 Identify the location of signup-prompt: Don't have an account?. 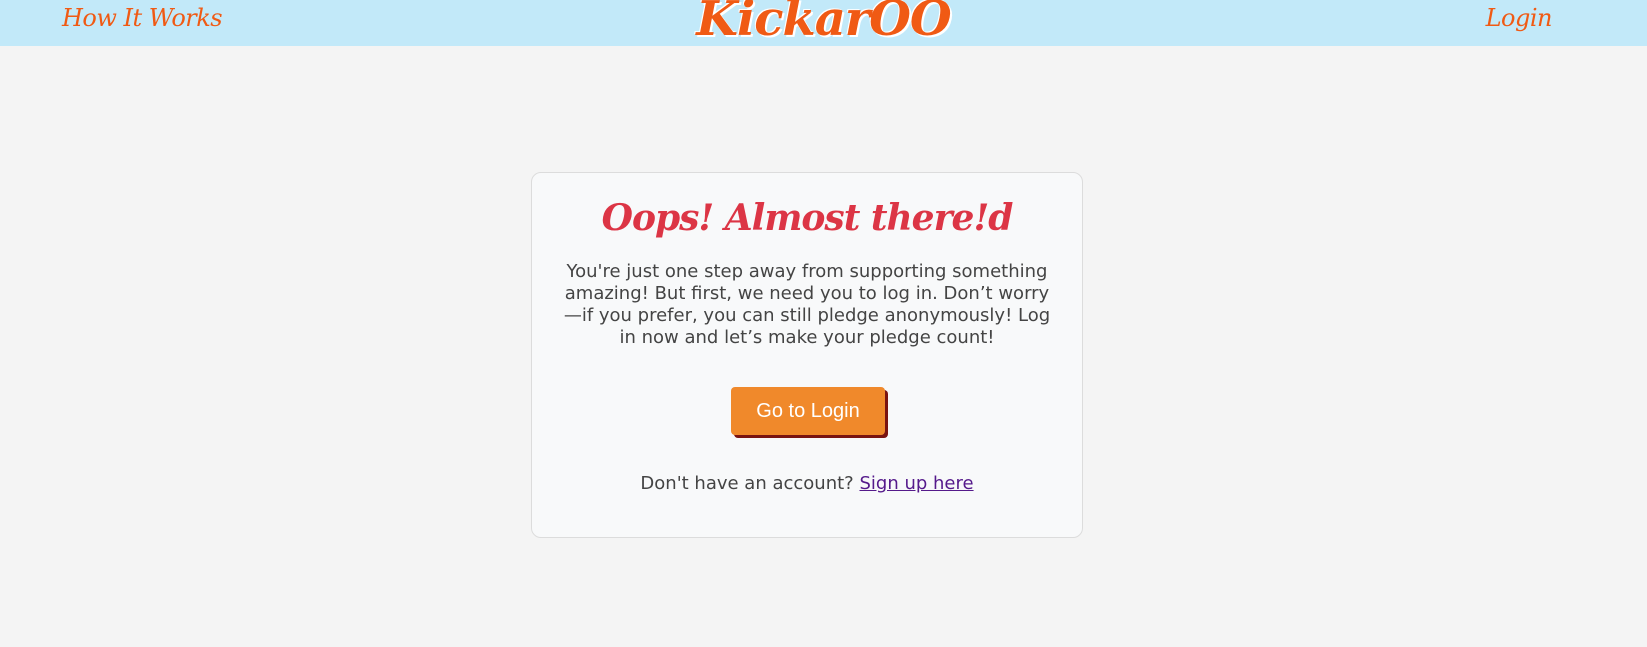
(747, 483).